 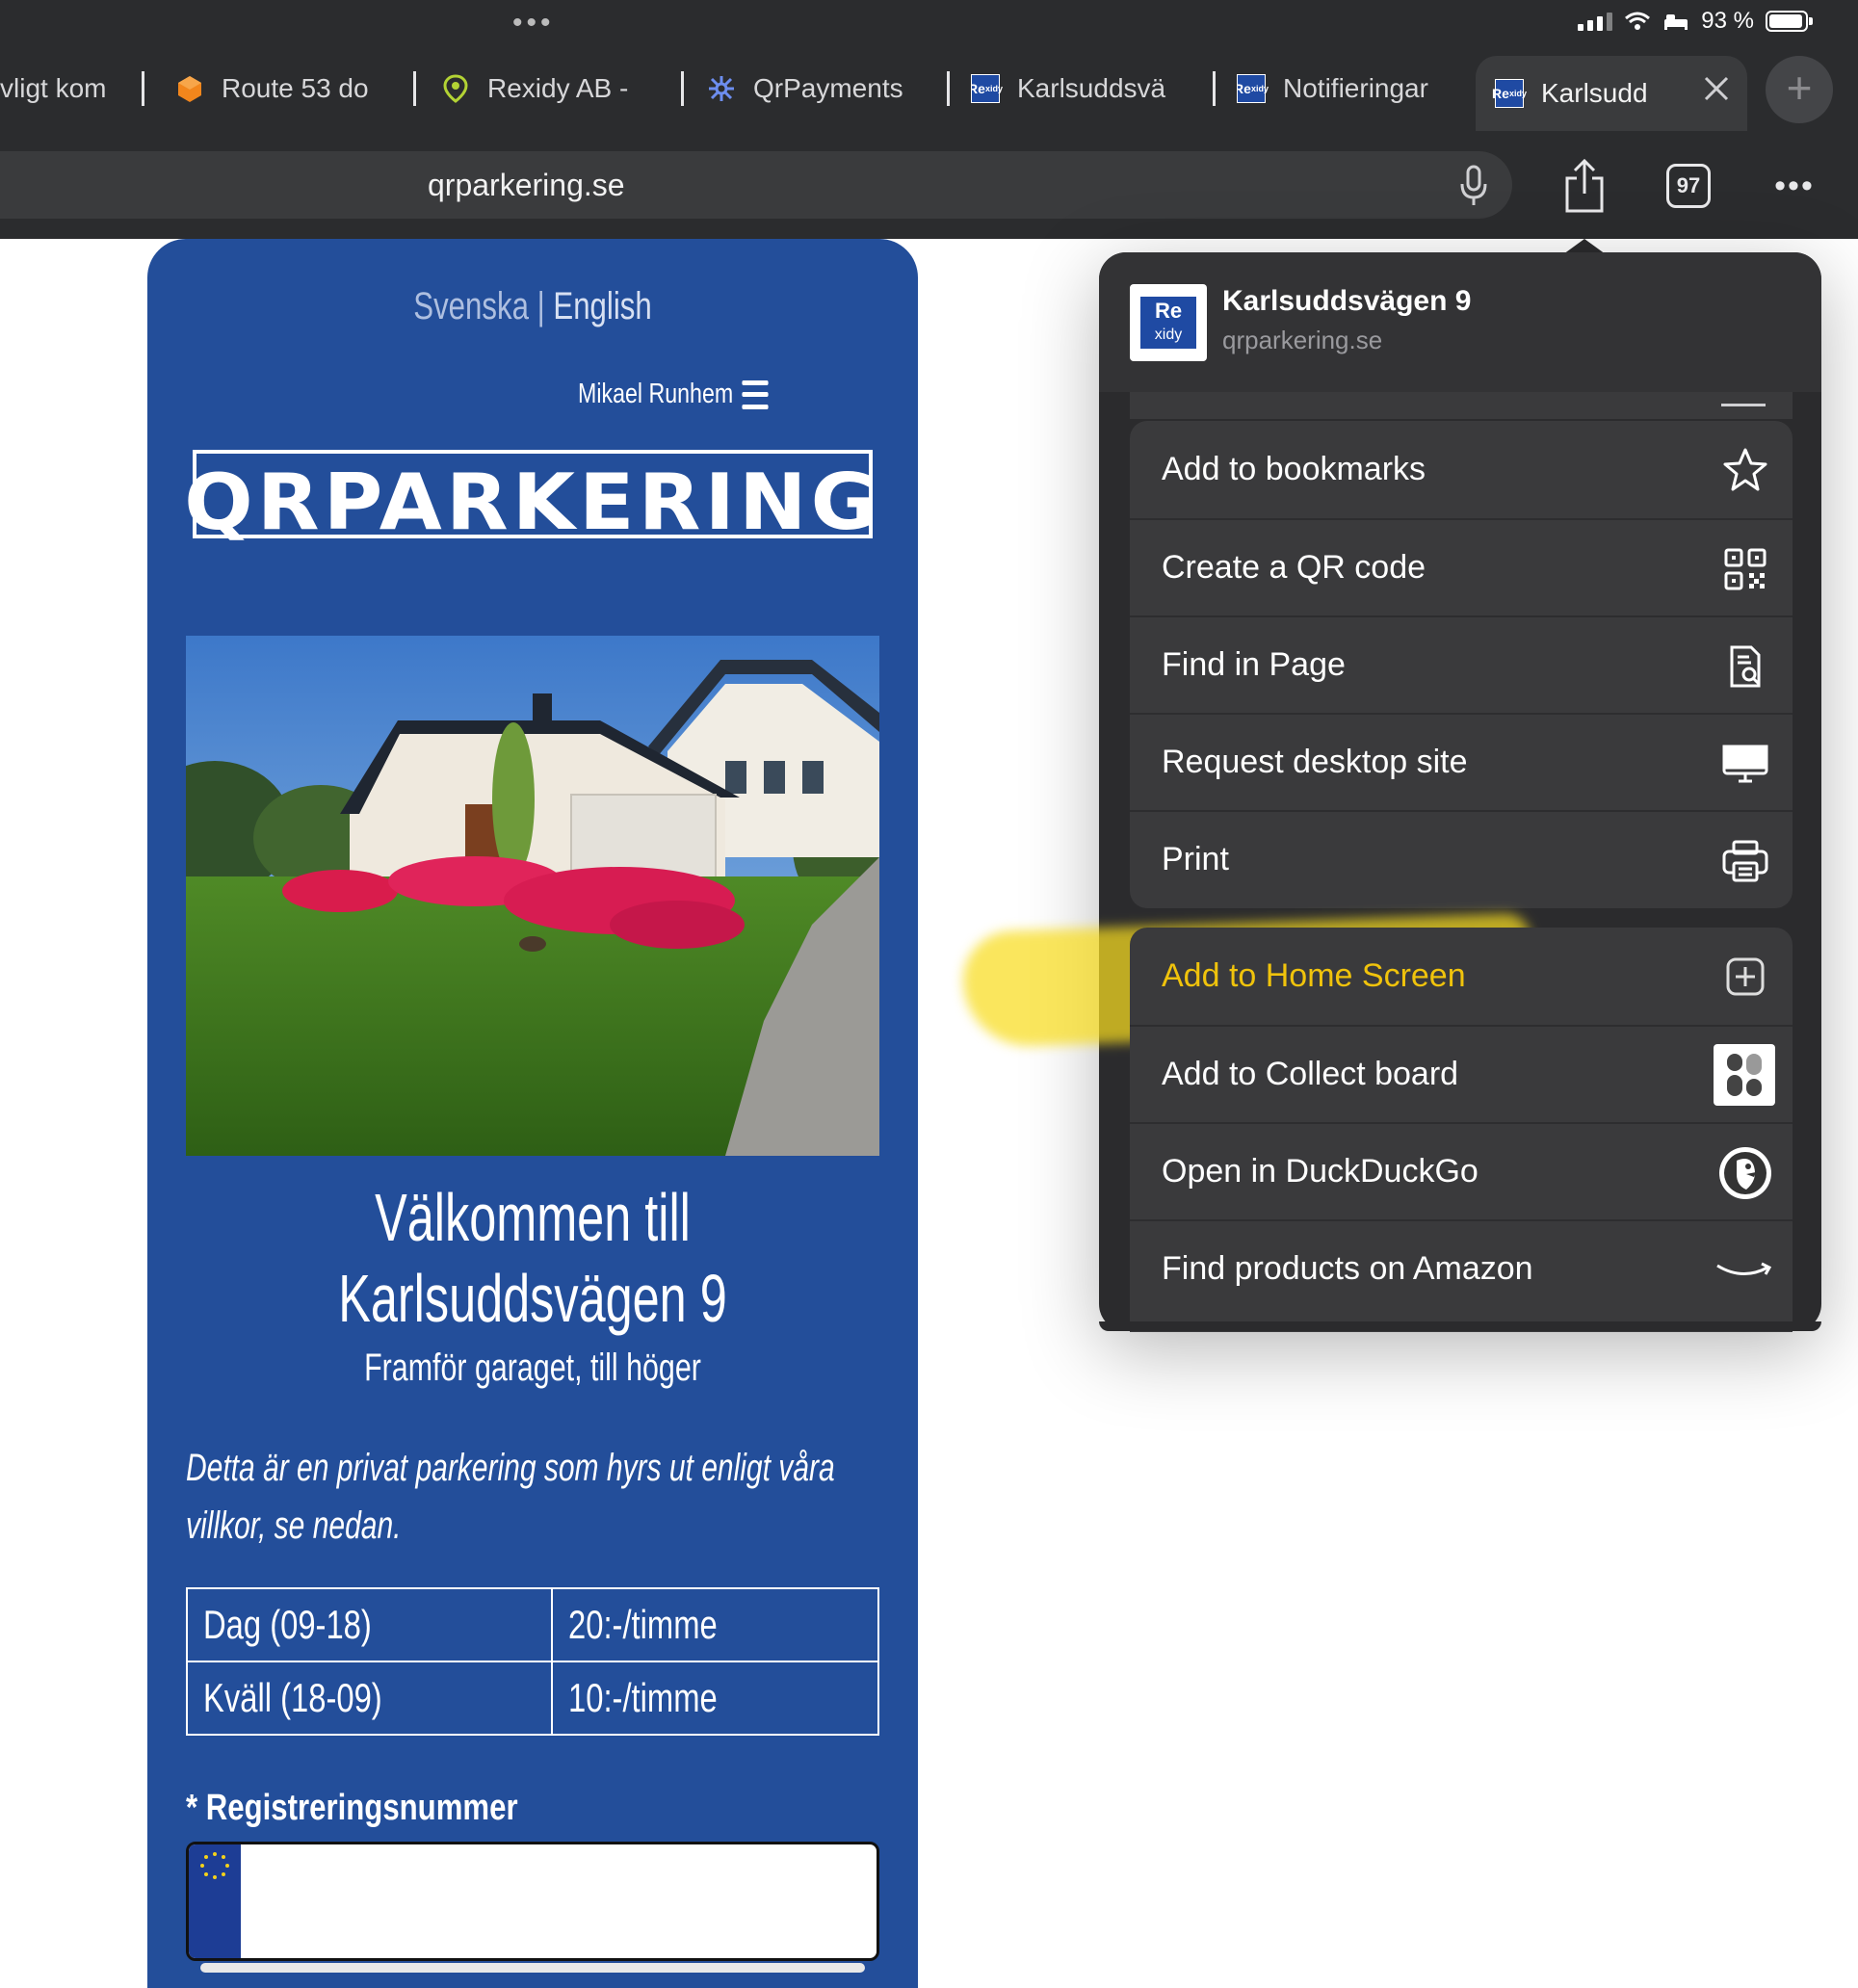 What do you see at coordinates (558, 88) in the screenshot?
I see `tab-label: Rexidy AB -` at bounding box center [558, 88].